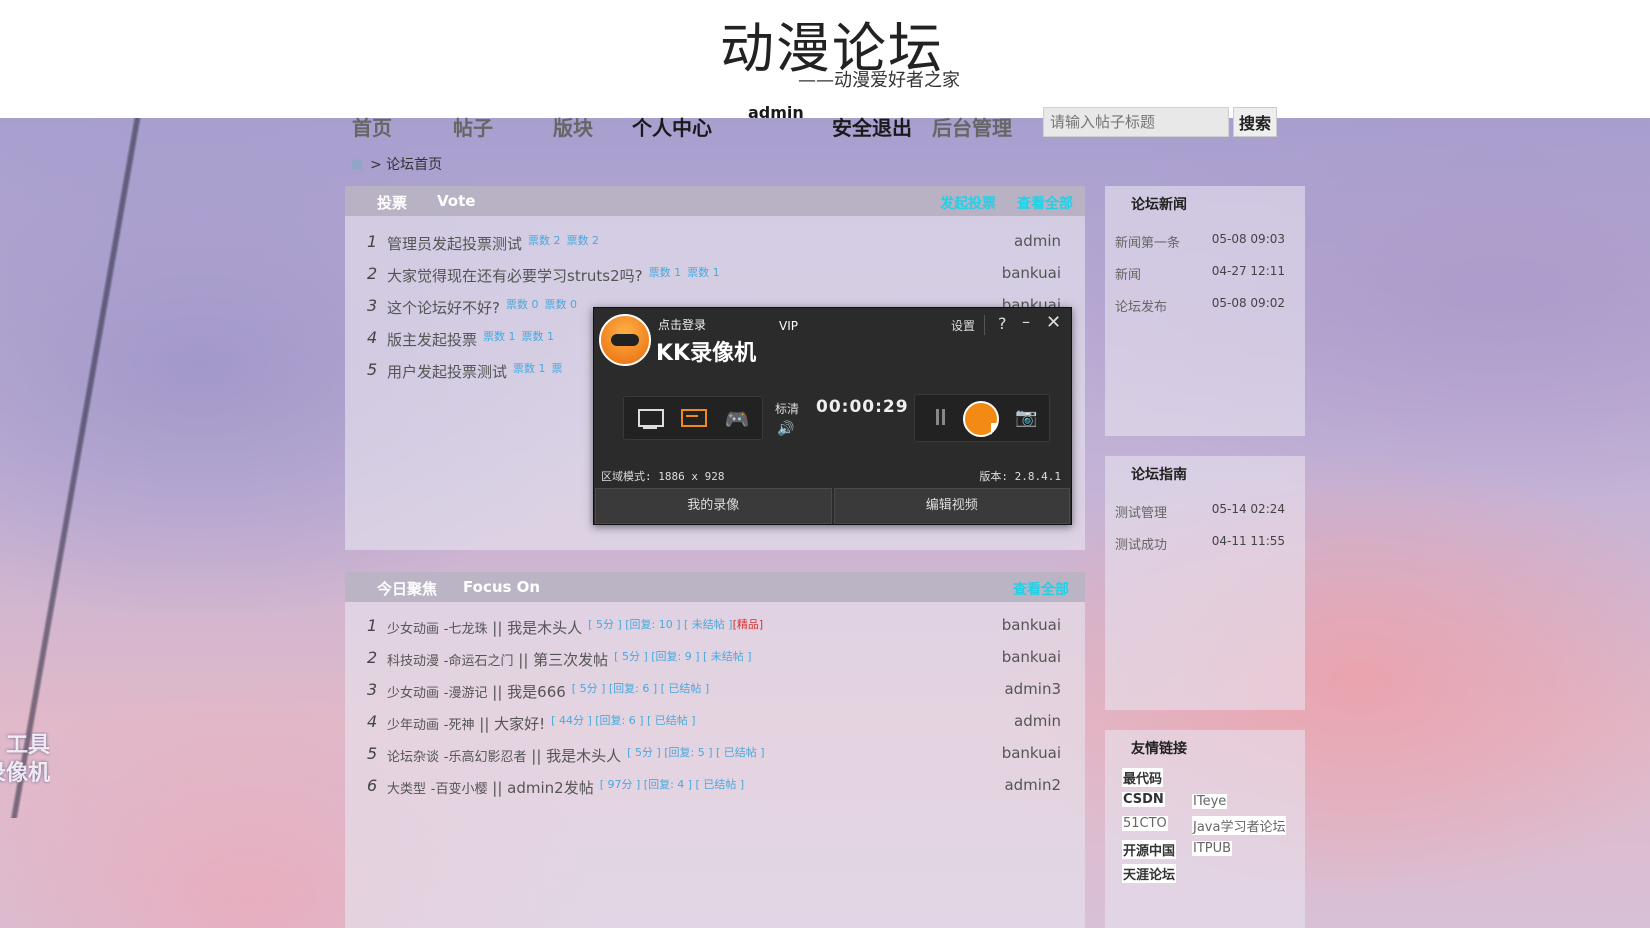 The width and height of the screenshot is (1650, 928). What do you see at coordinates (550, 788) in the screenshot?
I see `post-title: admin2发帖` at bounding box center [550, 788].